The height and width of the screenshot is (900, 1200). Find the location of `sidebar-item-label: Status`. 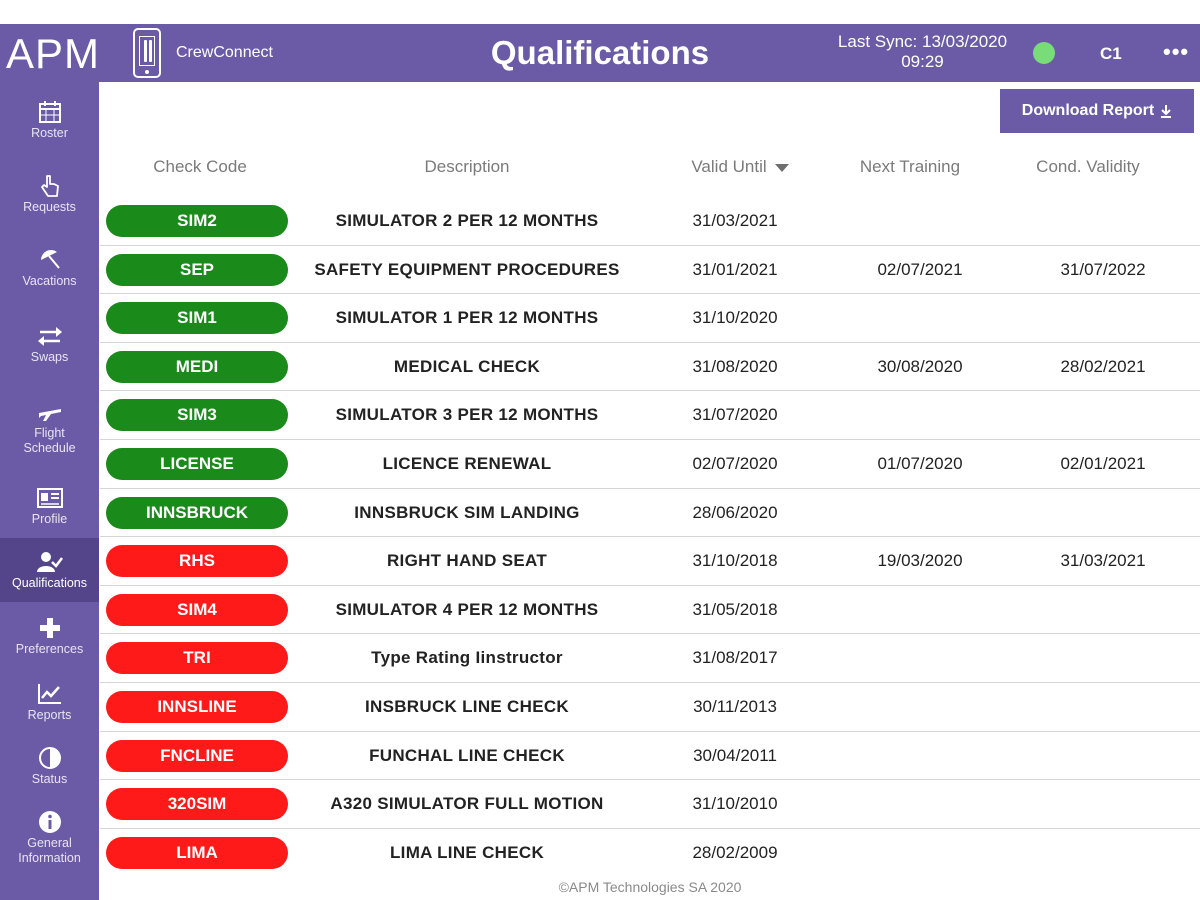

sidebar-item-label: Status is located at coordinates (49, 779).